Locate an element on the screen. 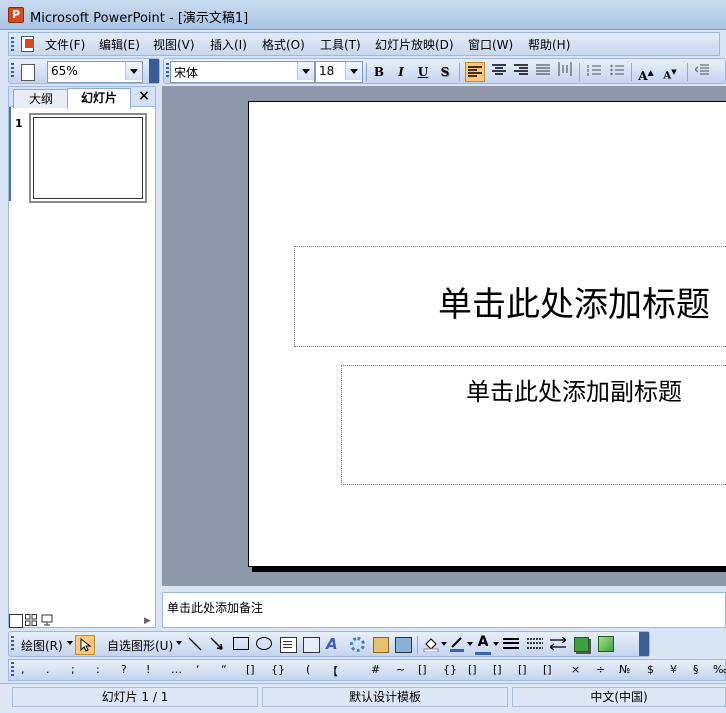  punct-multiply: × is located at coordinates (575, 669).